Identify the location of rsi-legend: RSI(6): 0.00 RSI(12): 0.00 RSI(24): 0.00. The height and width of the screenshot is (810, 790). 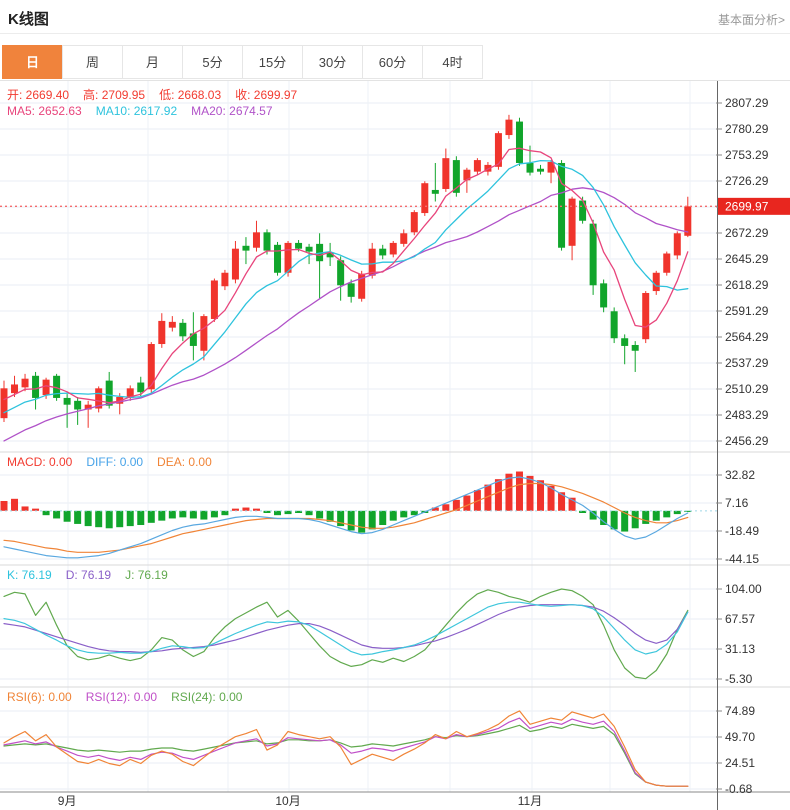
(131, 697).